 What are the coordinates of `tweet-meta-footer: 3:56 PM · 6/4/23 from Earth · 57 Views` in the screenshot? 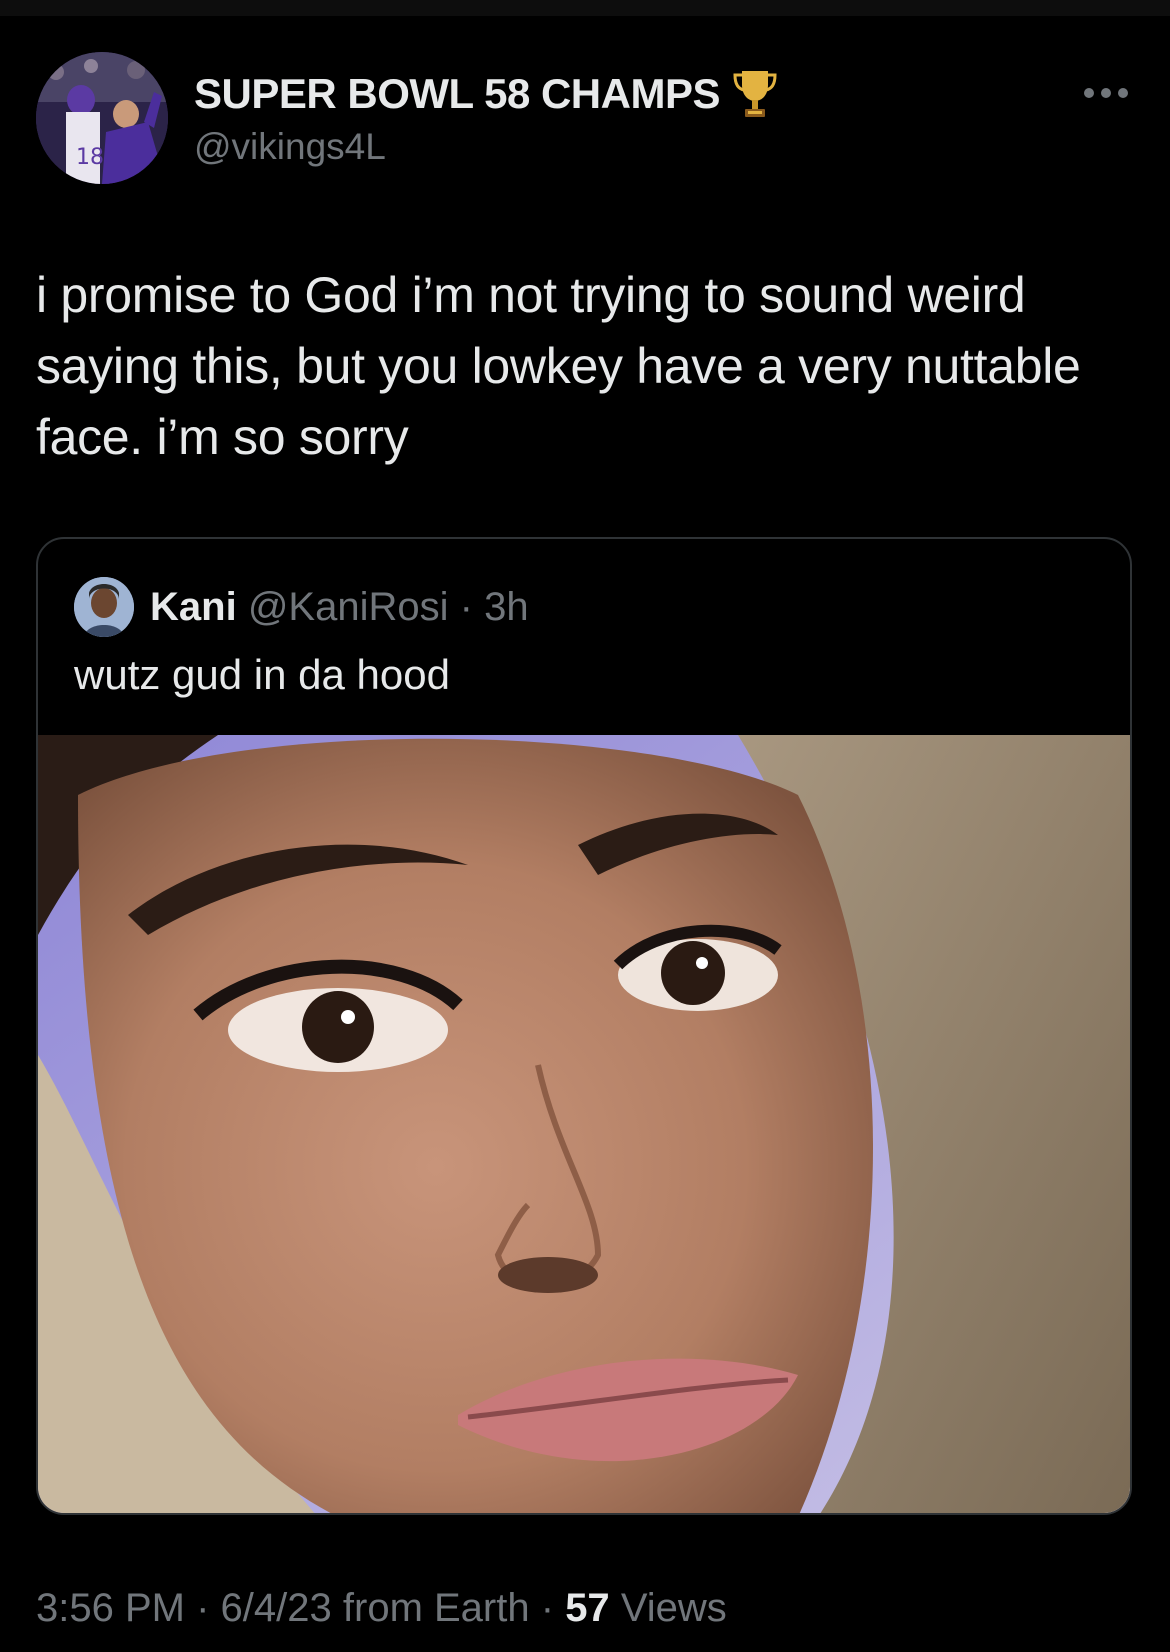 It's located at (381, 1608).